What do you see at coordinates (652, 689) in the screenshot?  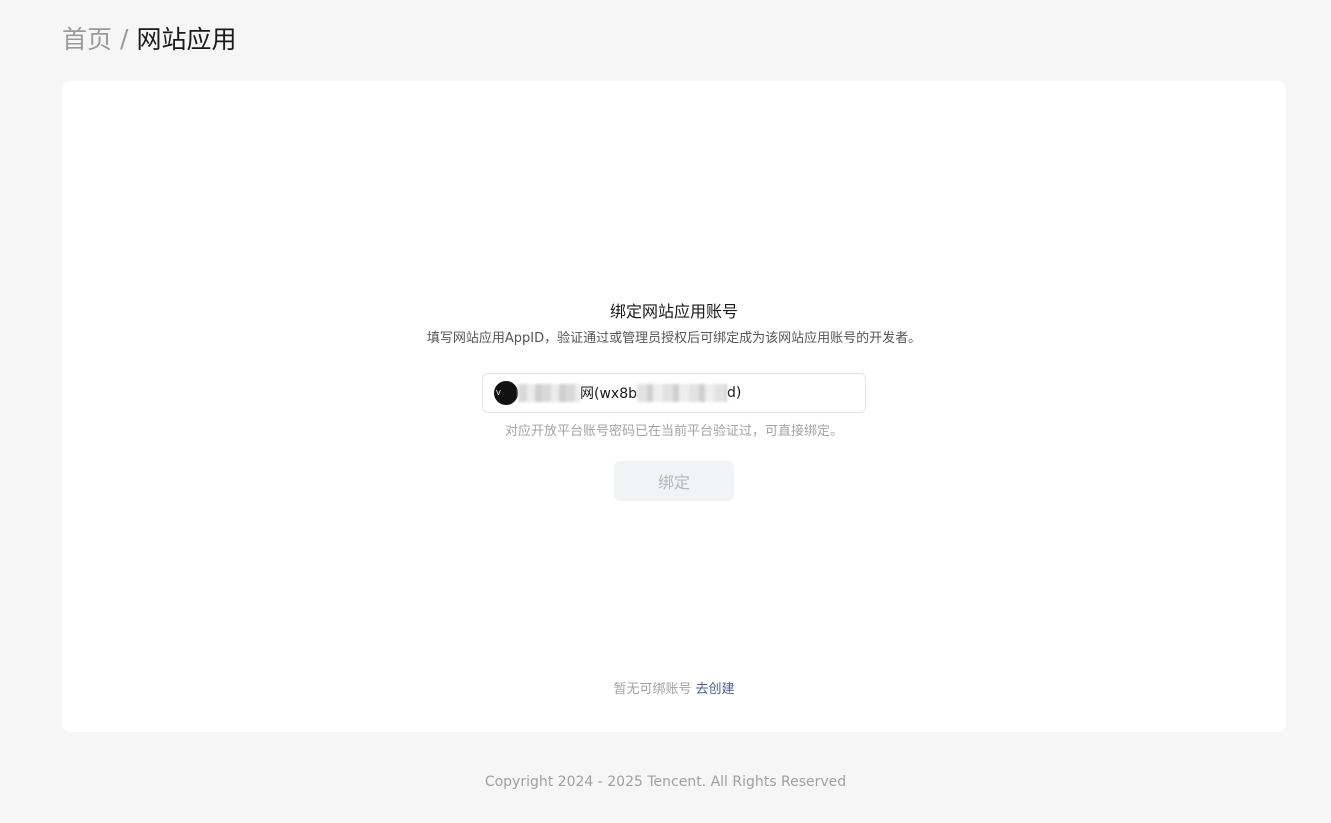 I see `no-bindable-account-text: 暂无可绑账号` at bounding box center [652, 689].